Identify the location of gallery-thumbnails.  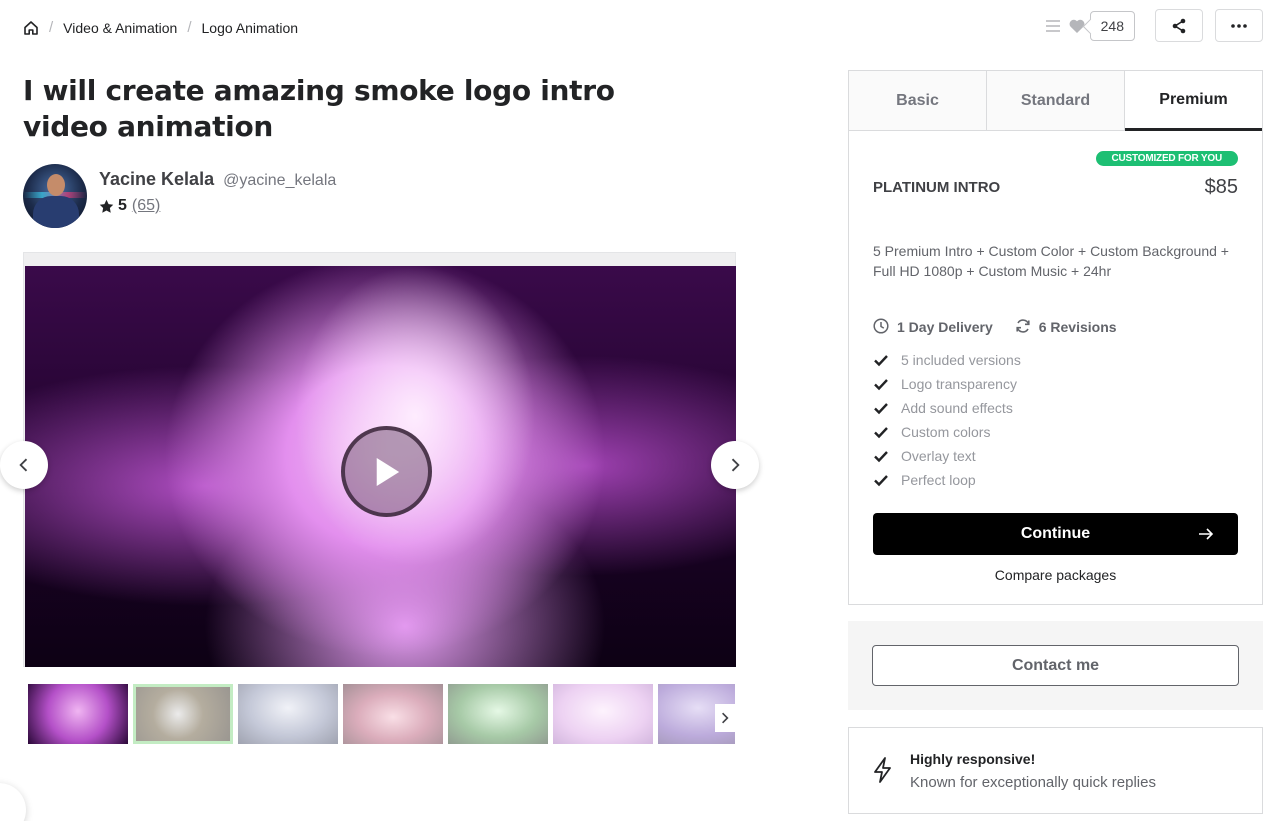
(381, 714).